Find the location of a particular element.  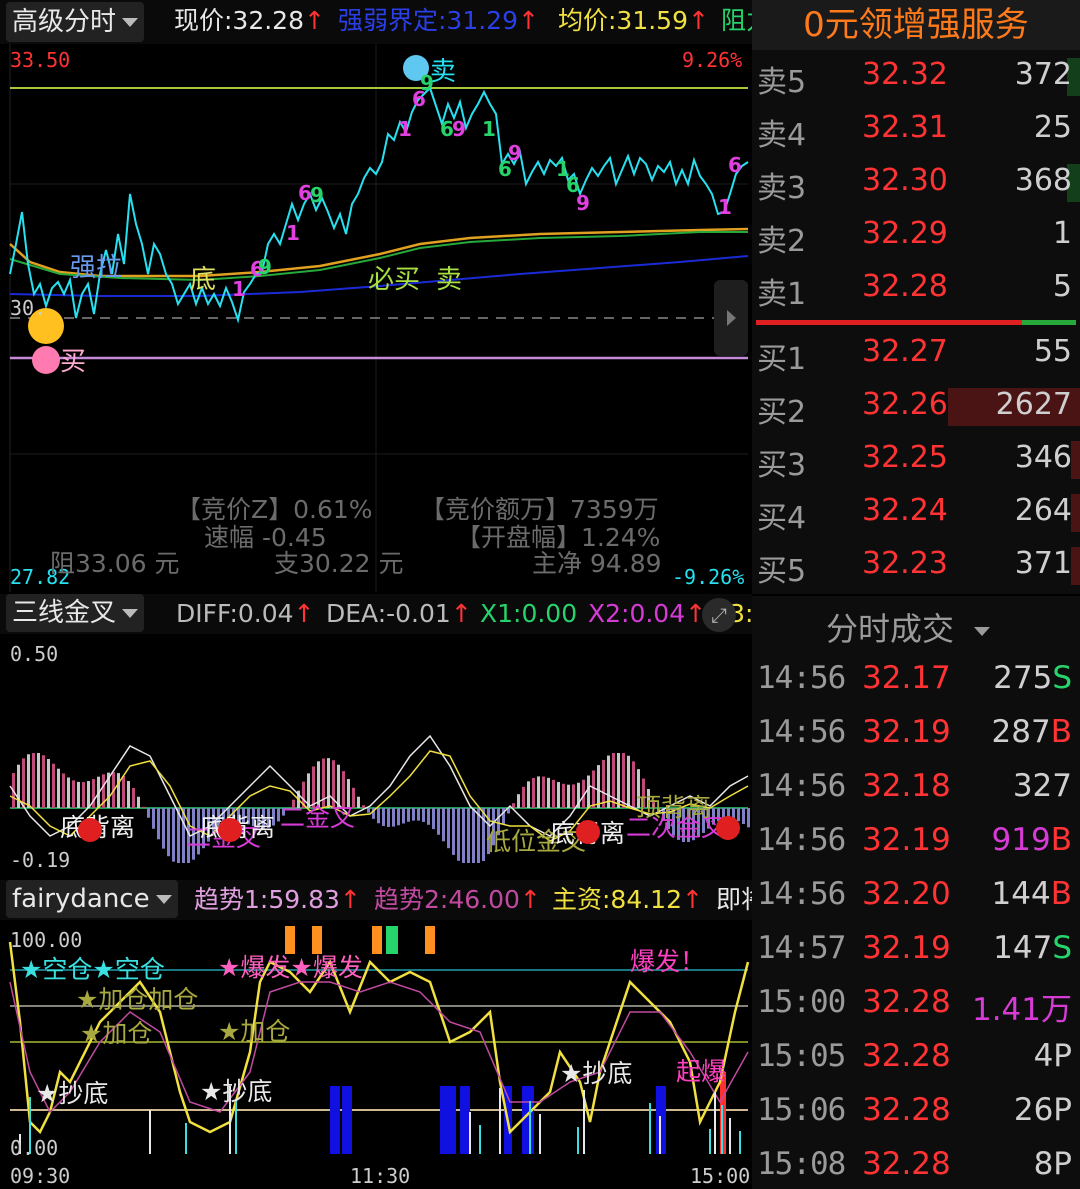

time-axis-start: 09:30 is located at coordinates (40, 1176).